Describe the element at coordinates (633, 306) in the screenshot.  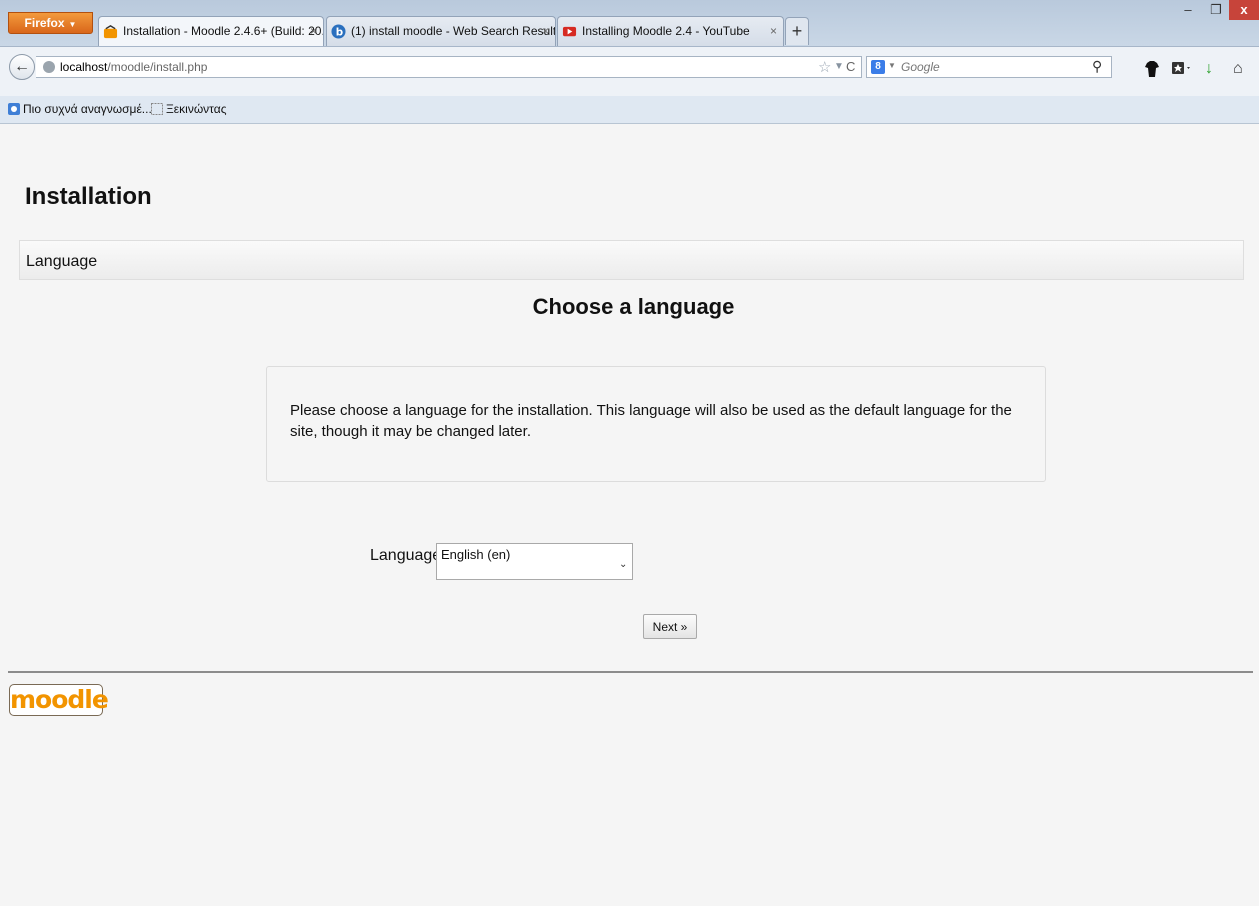
I see `choose-language-heading: Choose a language` at that location.